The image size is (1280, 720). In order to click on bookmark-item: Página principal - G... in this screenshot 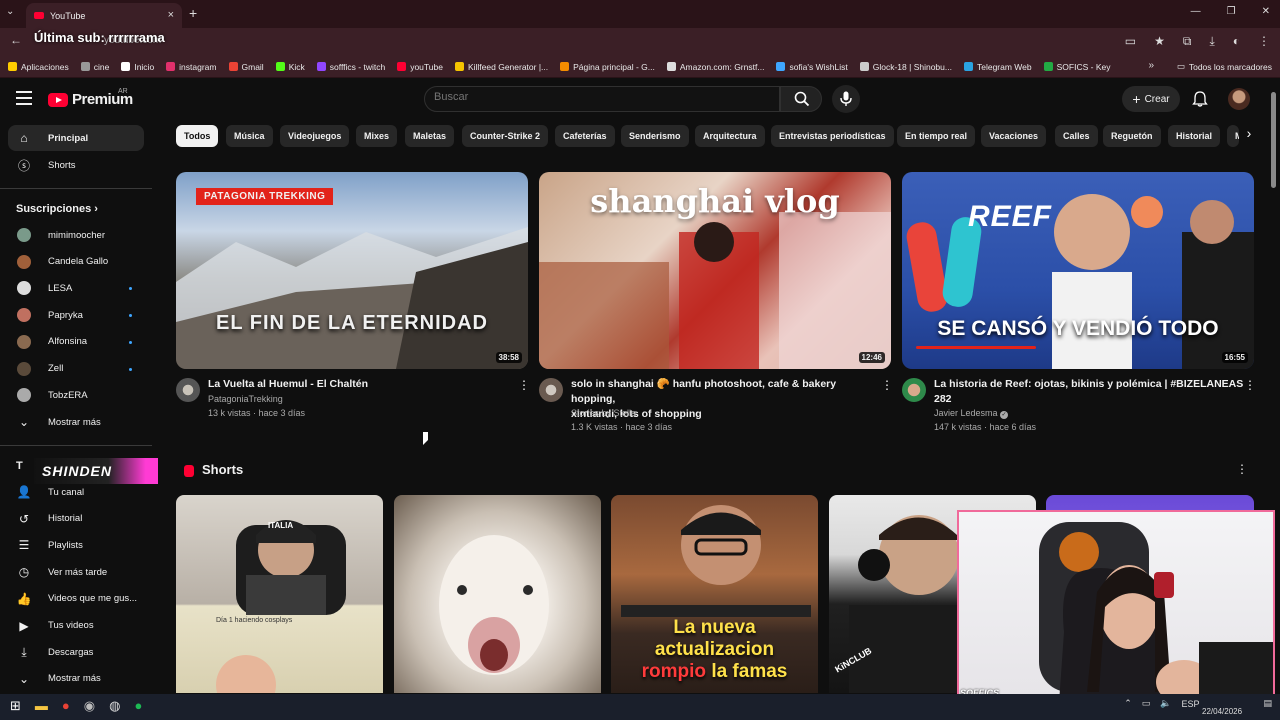, I will do `click(607, 67)`.